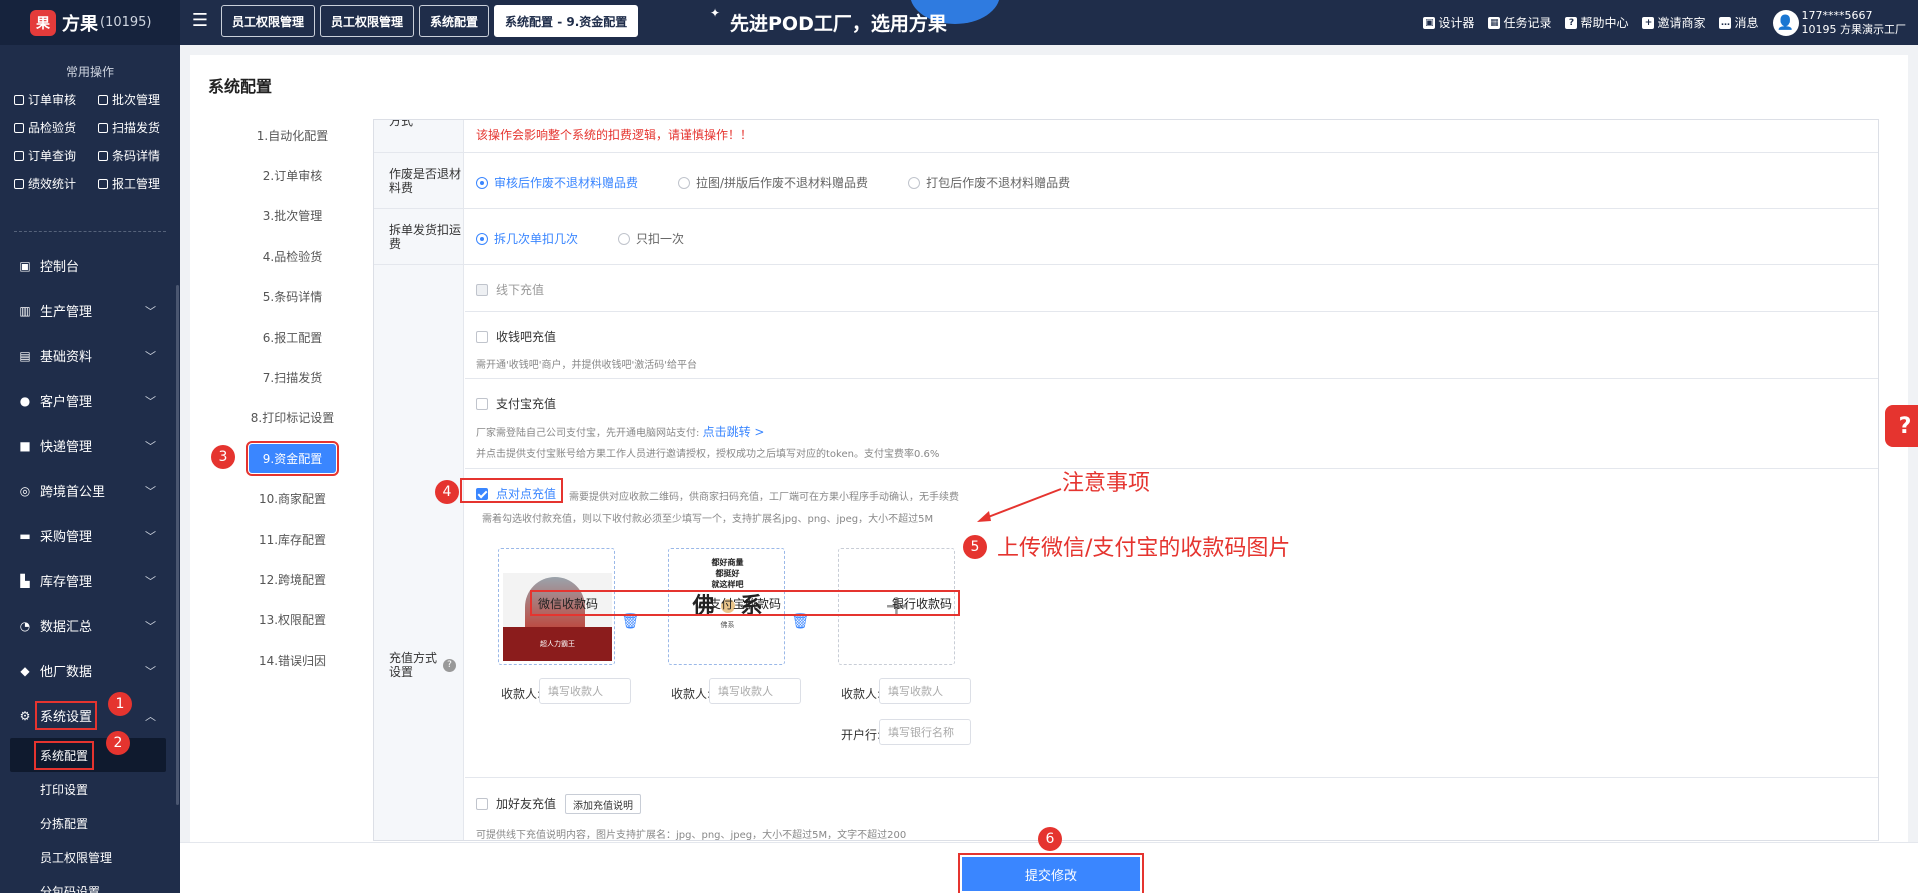 This screenshot has height=893, width=1918. Describe the element at coordinates (989, 182) in the screenshot. I see `radio-option: 打包后作废不退材料赠品费` at that location.